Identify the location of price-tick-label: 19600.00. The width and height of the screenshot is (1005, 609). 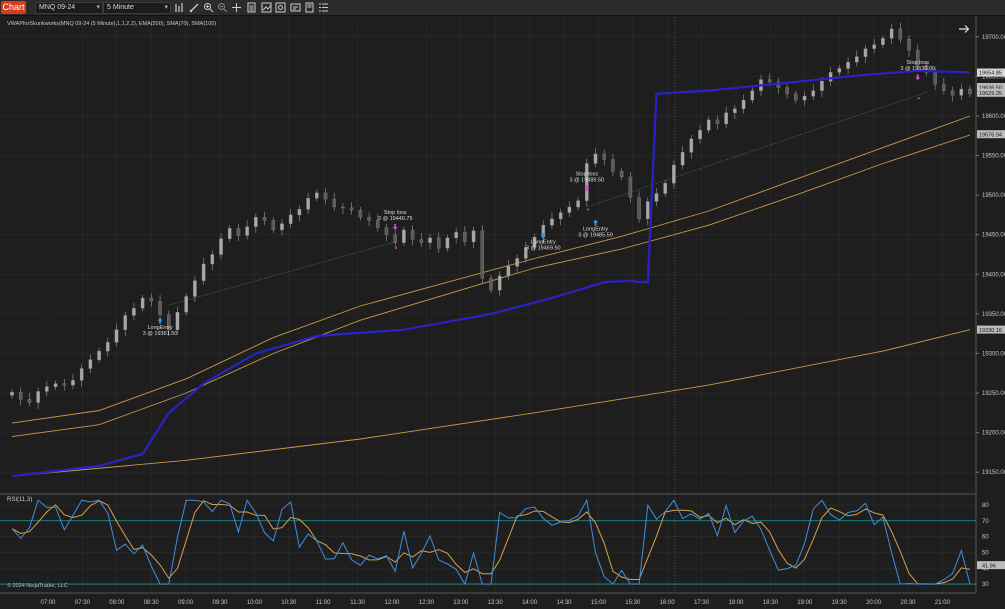
(993, 117).